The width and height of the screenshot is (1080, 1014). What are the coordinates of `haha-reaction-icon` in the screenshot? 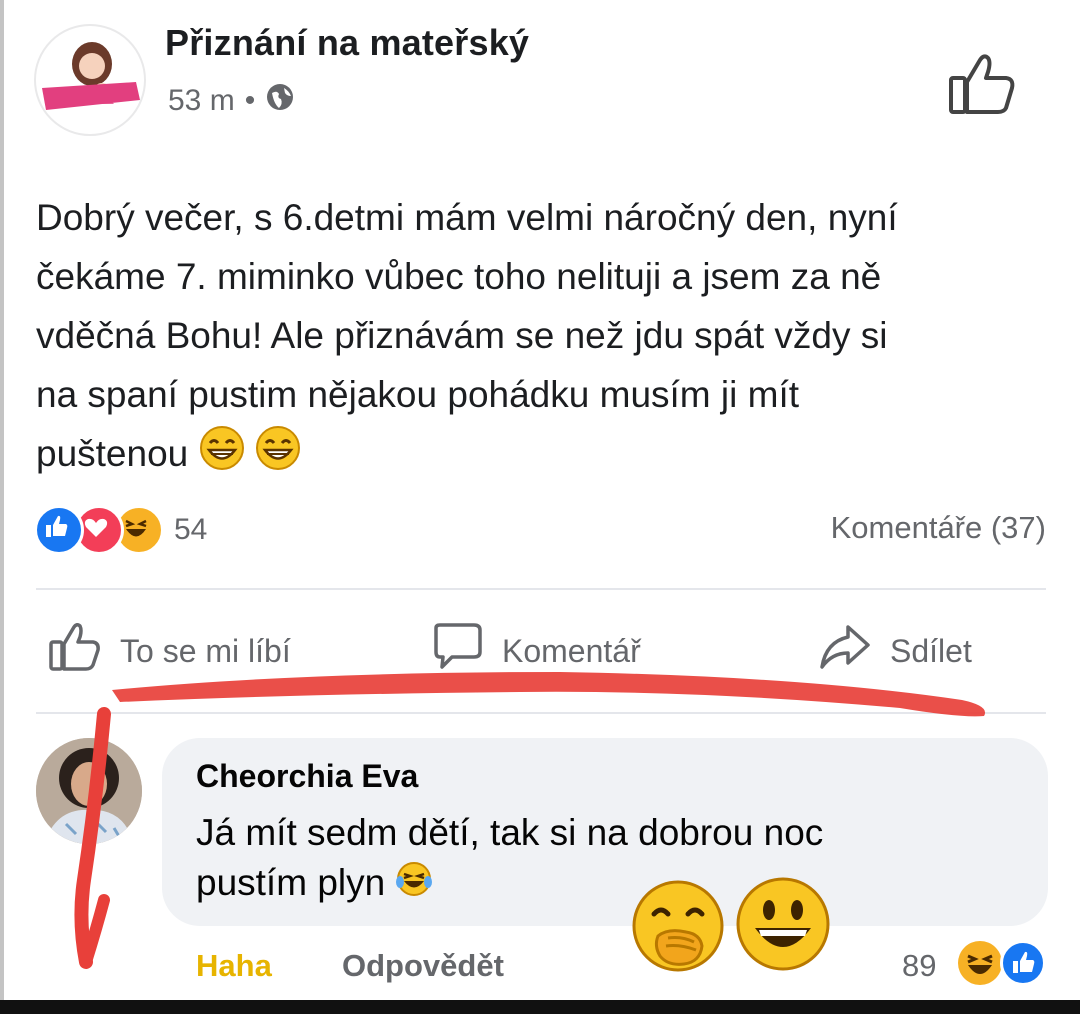 It's located at (980, 963).